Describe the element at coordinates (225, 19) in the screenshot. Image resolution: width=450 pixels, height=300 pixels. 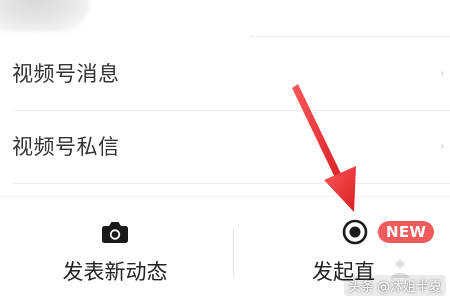
I see `top-profile-card` at that location.